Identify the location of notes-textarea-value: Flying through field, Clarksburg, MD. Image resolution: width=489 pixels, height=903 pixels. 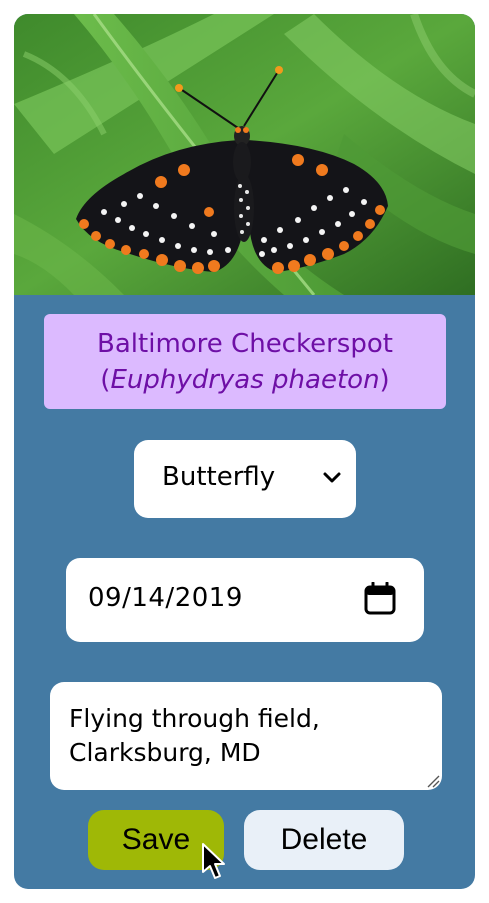
(194, 735).